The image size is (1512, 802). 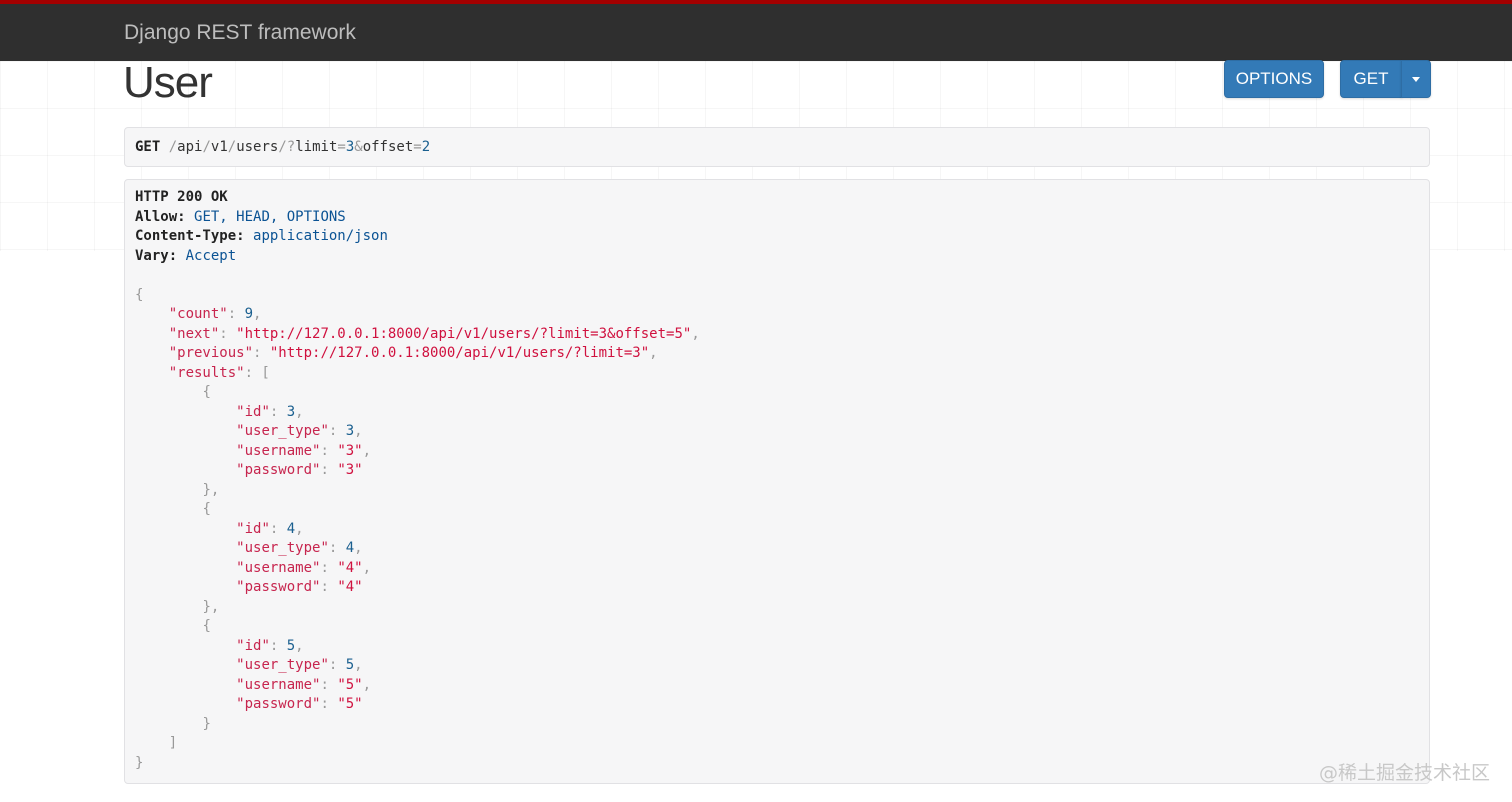 What do you see at coordinates (270, 411) in the screenshot?
I see `json-line: "id": 3,` at bounding box center [270, 411].